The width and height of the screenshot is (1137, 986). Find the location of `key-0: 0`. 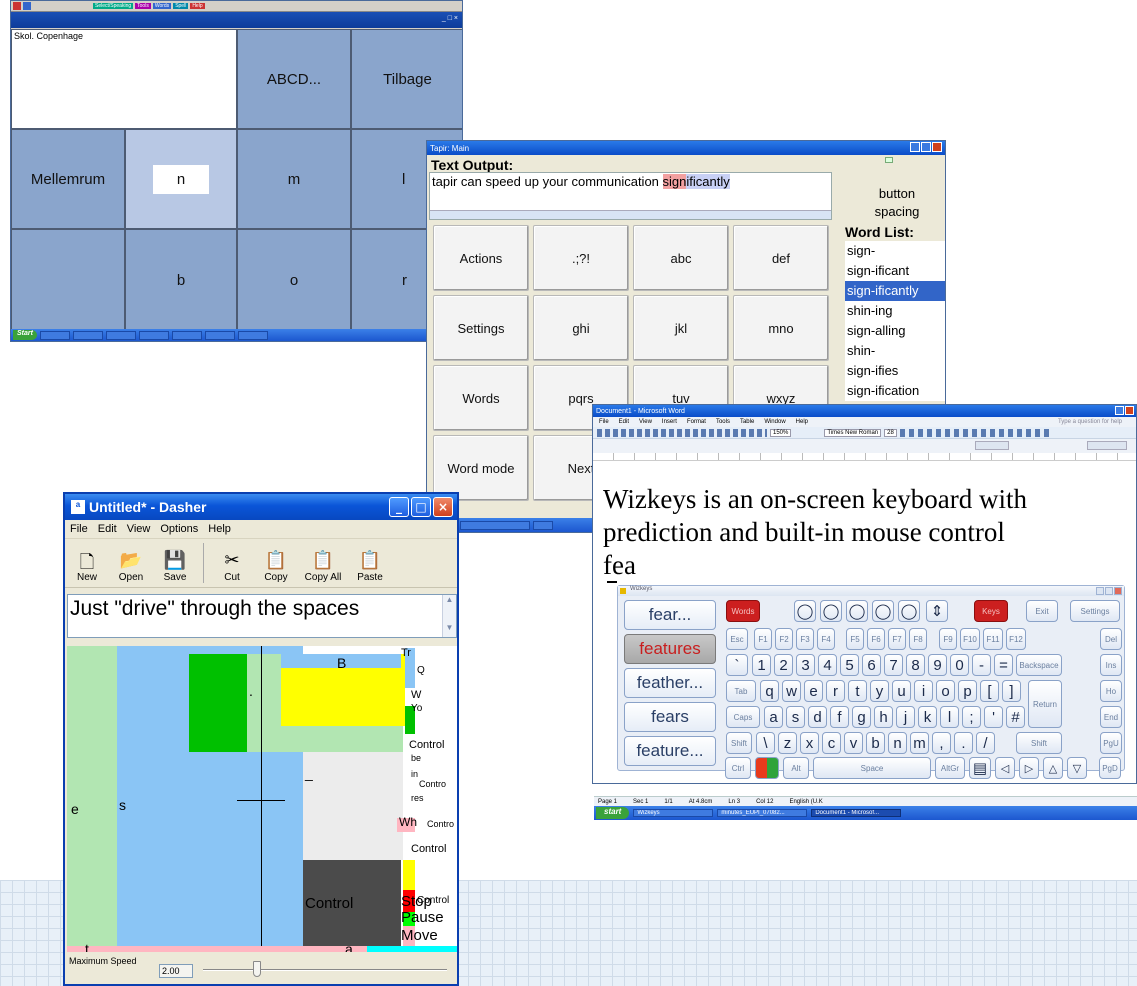

key-0: 0 is located at coordinates (959, 665).